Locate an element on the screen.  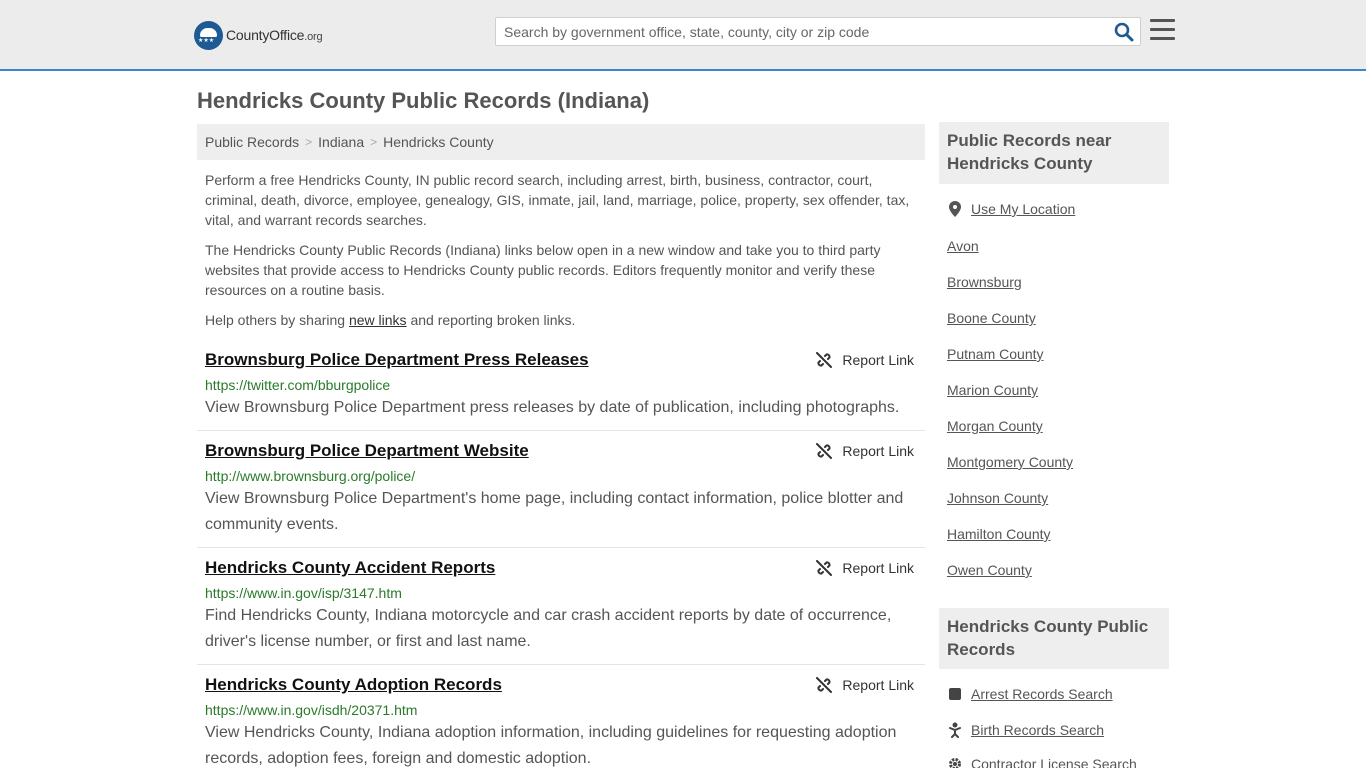
nearby-link-putnam-county: Putnam County is located at coordinates (995, 354).